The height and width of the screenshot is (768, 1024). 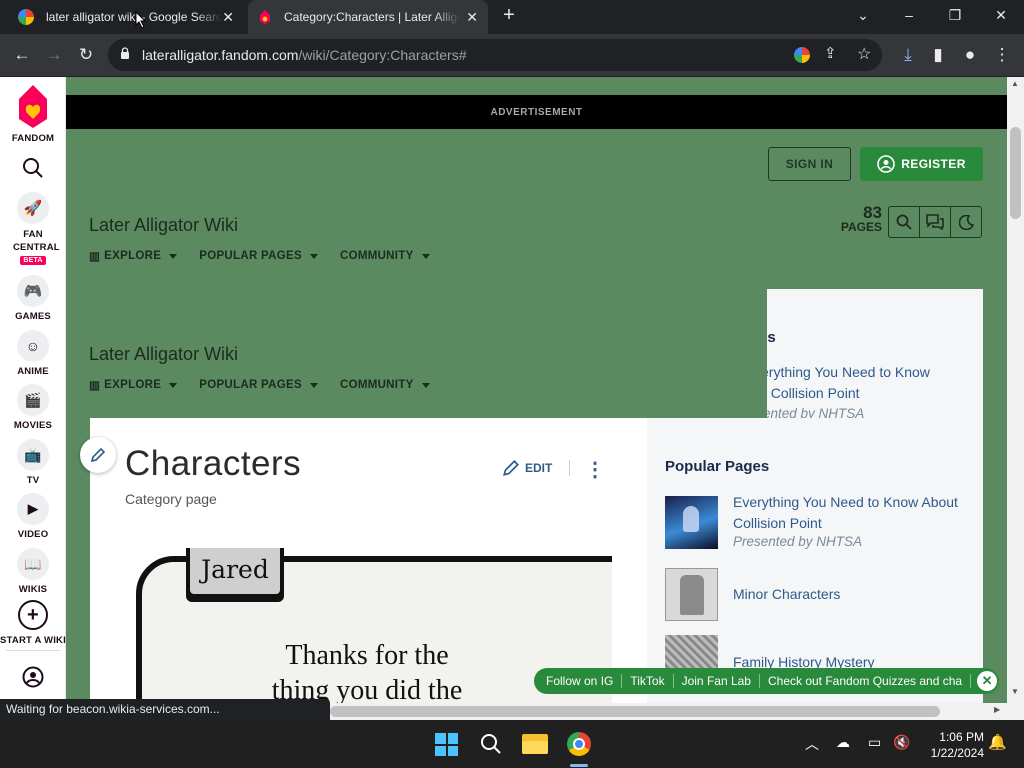 I want to click on reload-icon: ↻, so click(x=86, y=55).